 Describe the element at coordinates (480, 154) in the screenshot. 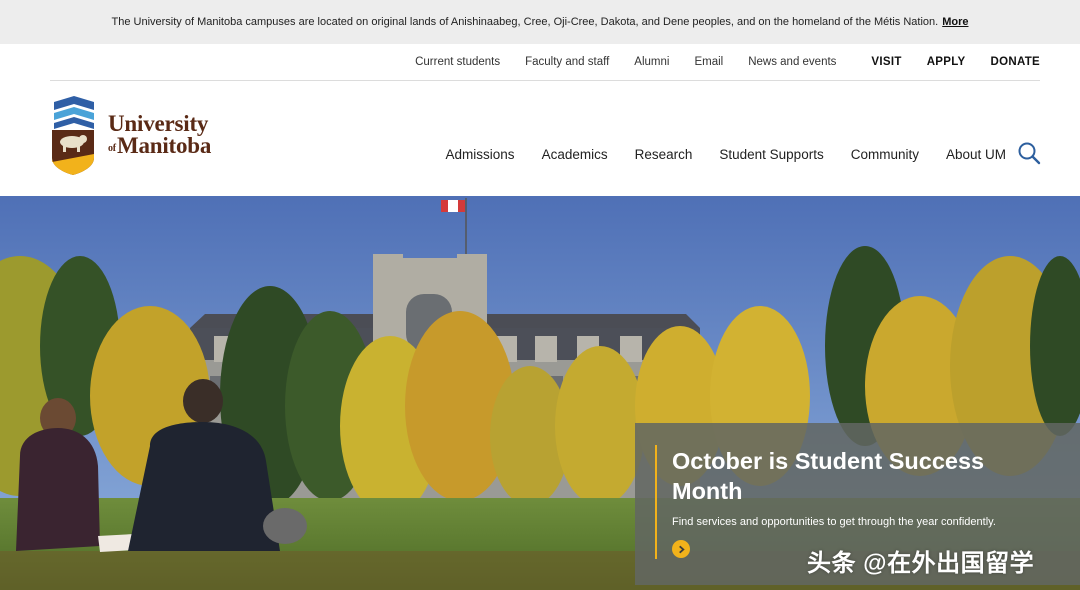

I see `nav-item-admissions: Admissions` at that location.